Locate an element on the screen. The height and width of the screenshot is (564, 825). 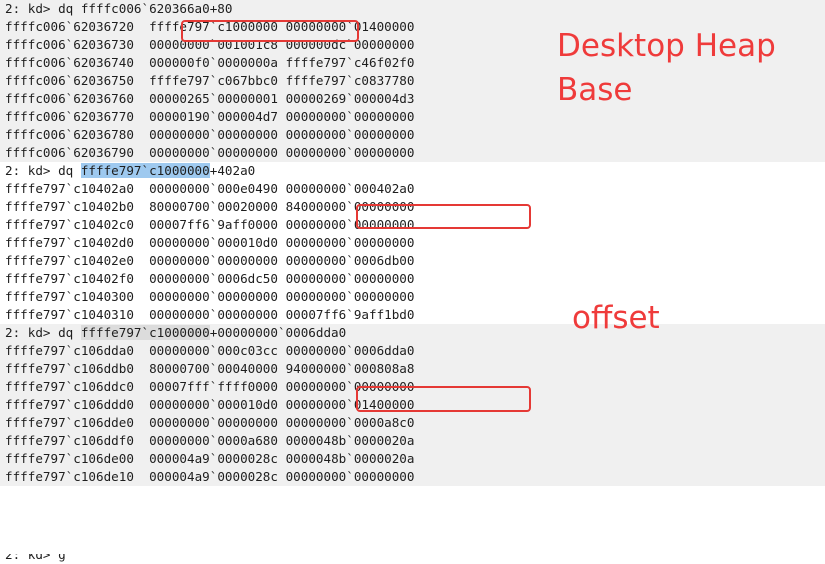
qword: 00000000`01400000 is located at coordinates (350, 26).